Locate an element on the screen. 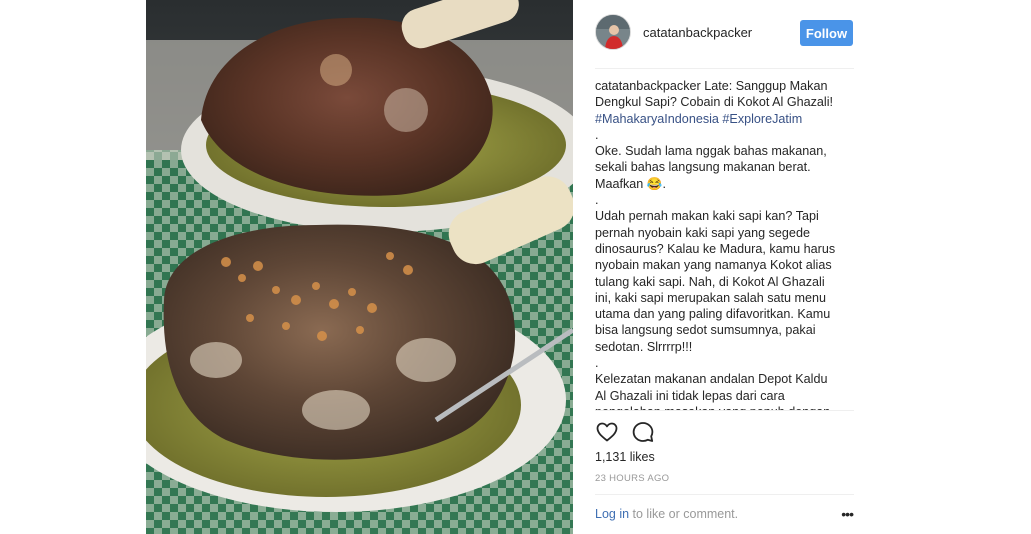  avatar is located at coordinates (613, 32).